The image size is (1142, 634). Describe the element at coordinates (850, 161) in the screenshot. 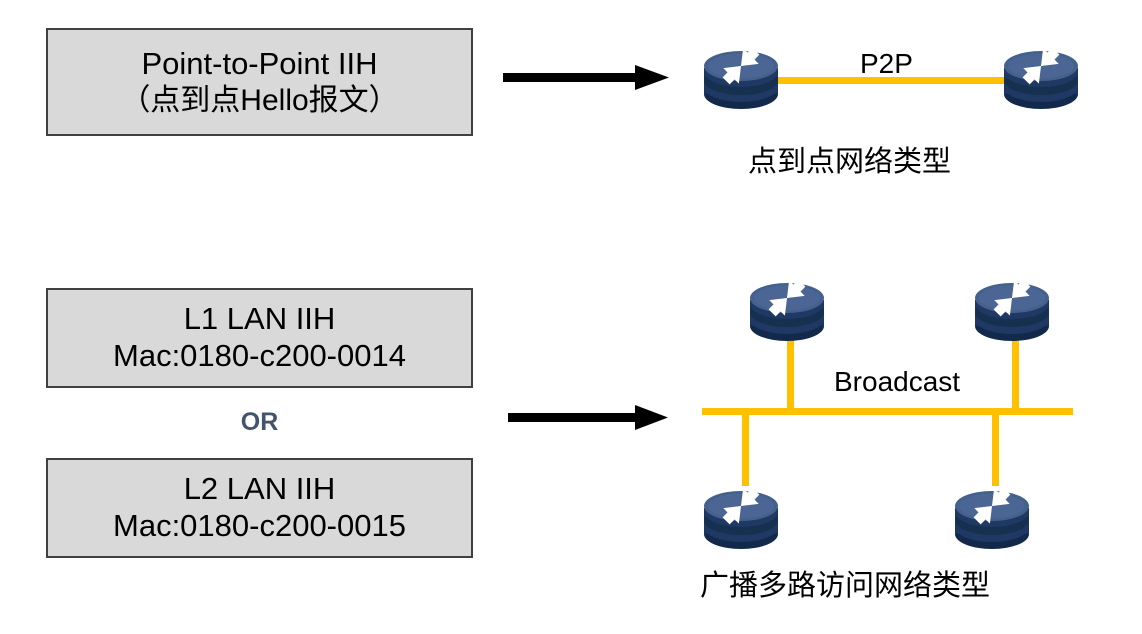

I see `p2p-network-caption: 点到点网络类型` at that location.